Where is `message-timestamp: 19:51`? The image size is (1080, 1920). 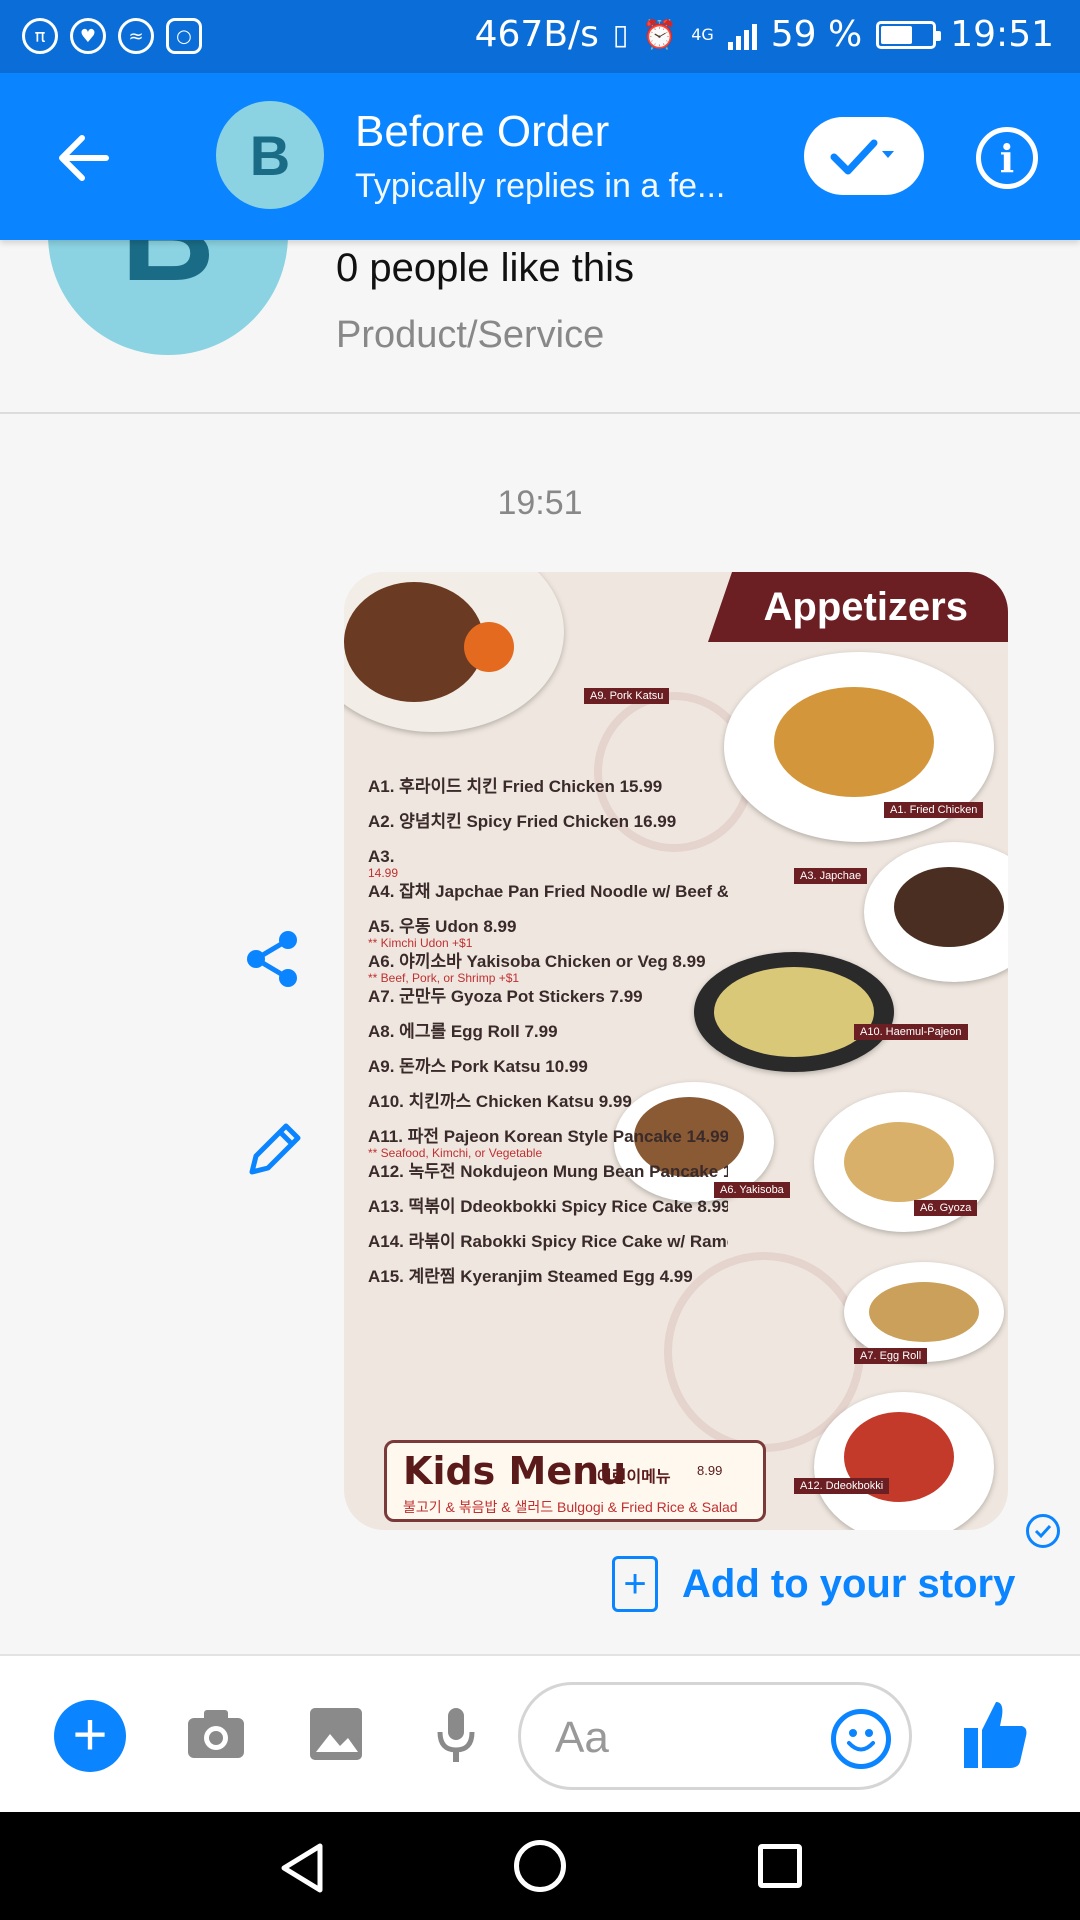
message-timestamp: 19:51 is located at coordinates (540, 503).